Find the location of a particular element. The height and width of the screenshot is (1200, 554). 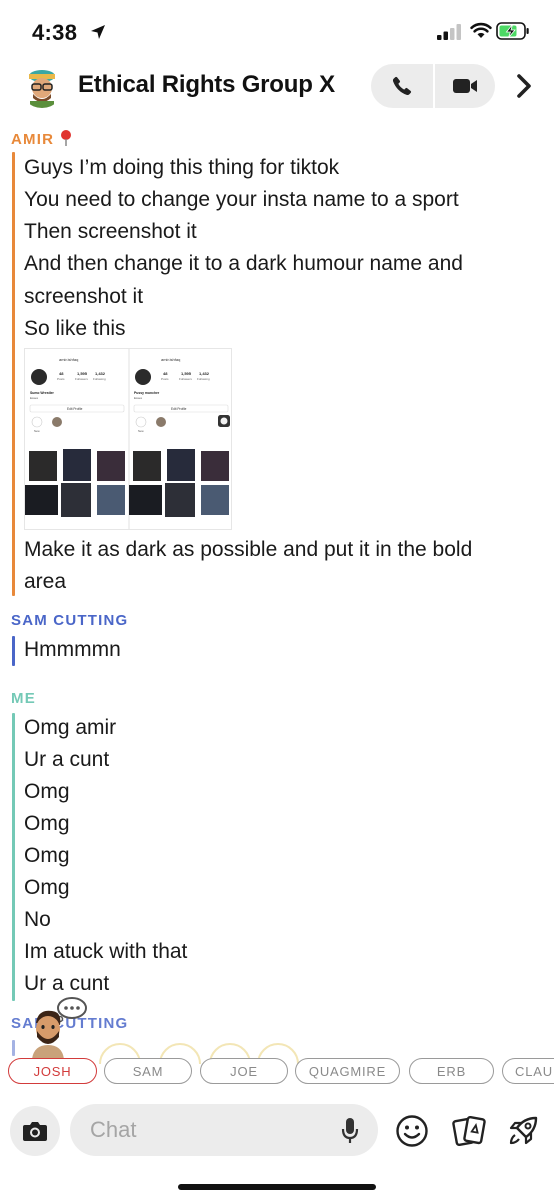

cellular-signal-icon is located at coordinates (450, 34).